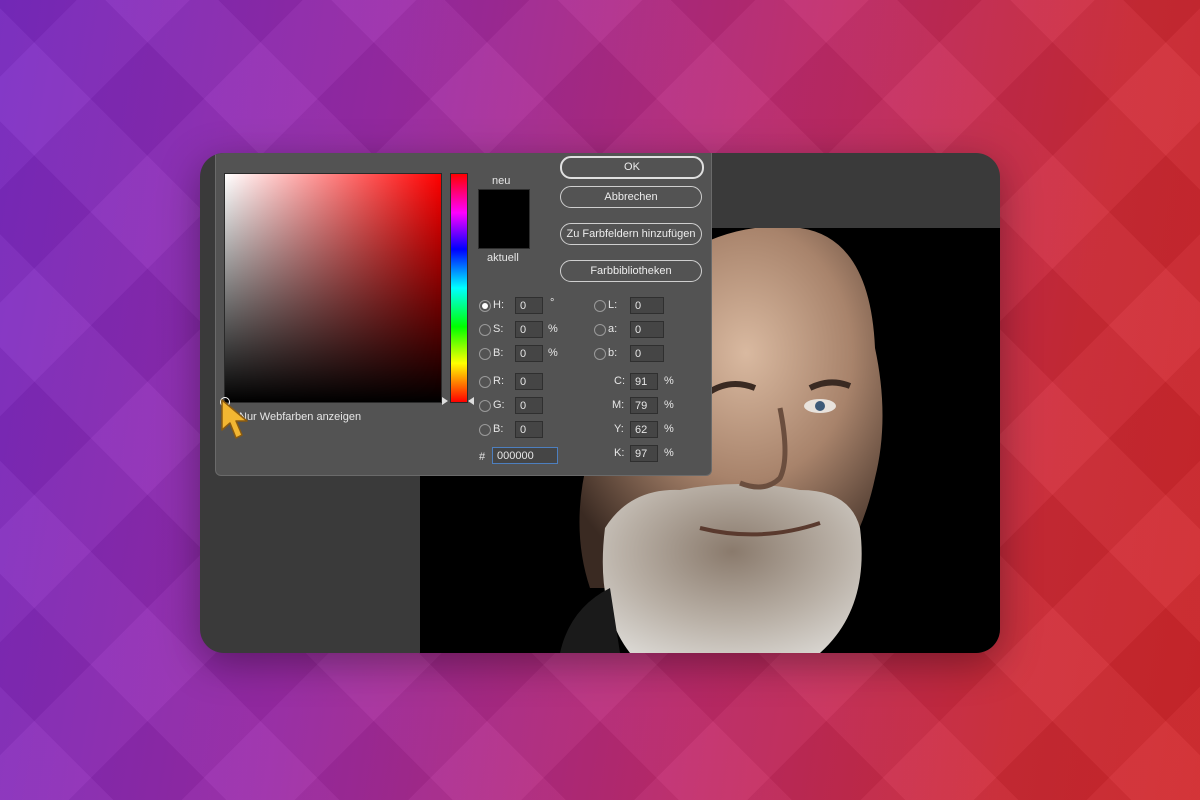 The image size is (1200, 800). Describe the element at coordinates (669, 453) in the screenshot. I see `black-unit: %` at that location.